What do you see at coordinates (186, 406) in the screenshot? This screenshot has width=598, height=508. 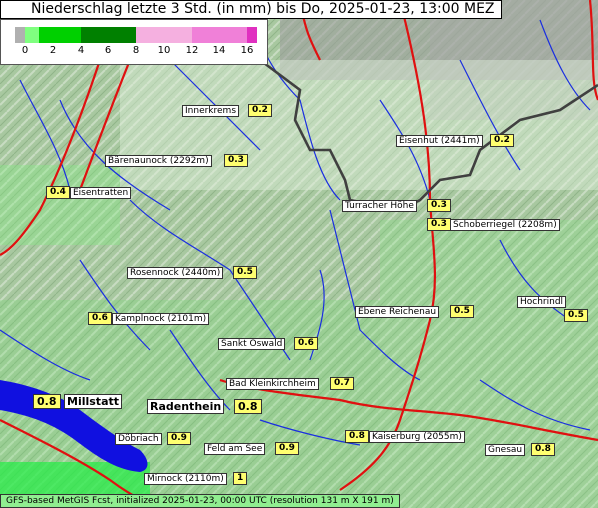 I see `place-label-radenthein: Radenthein` at bounding box center [186, 406].